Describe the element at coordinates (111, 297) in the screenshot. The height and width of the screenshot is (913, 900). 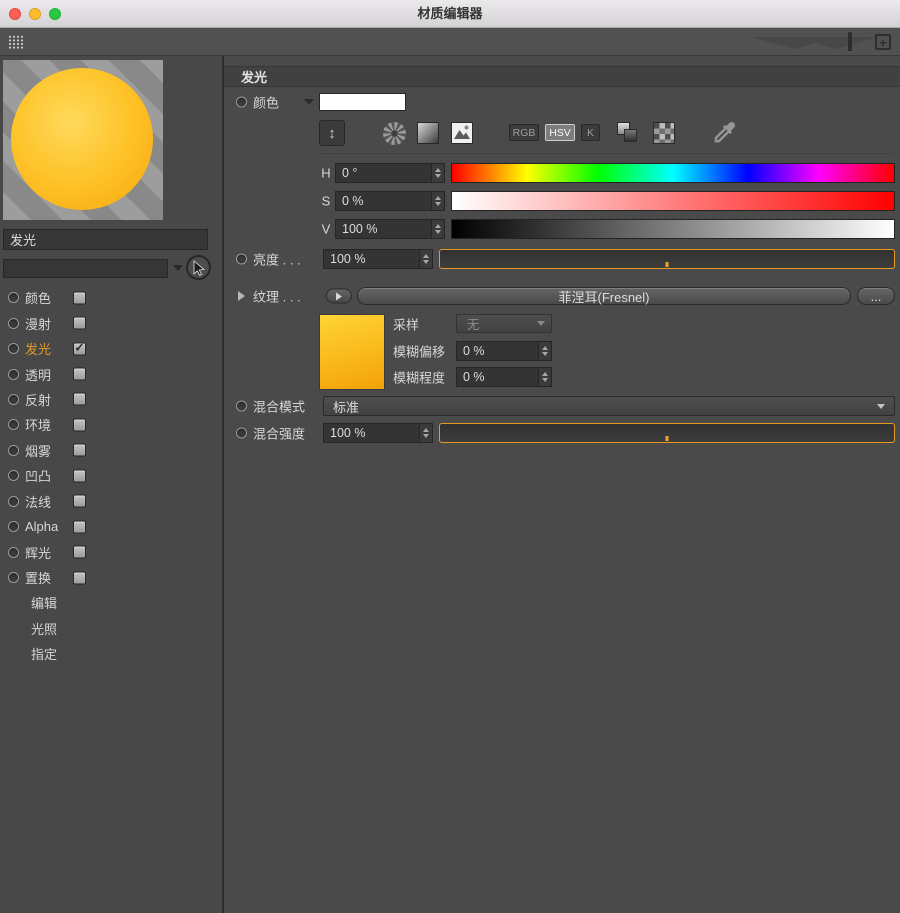
I see `channel-row-0: 颜色` at that location.